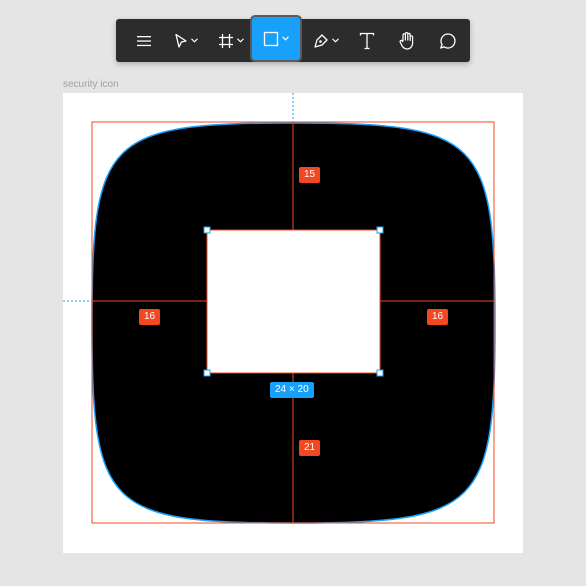 The width and height of the screenshot is (586, 586). I want to click on resize-handle-bottom-right, so click(380, 373).